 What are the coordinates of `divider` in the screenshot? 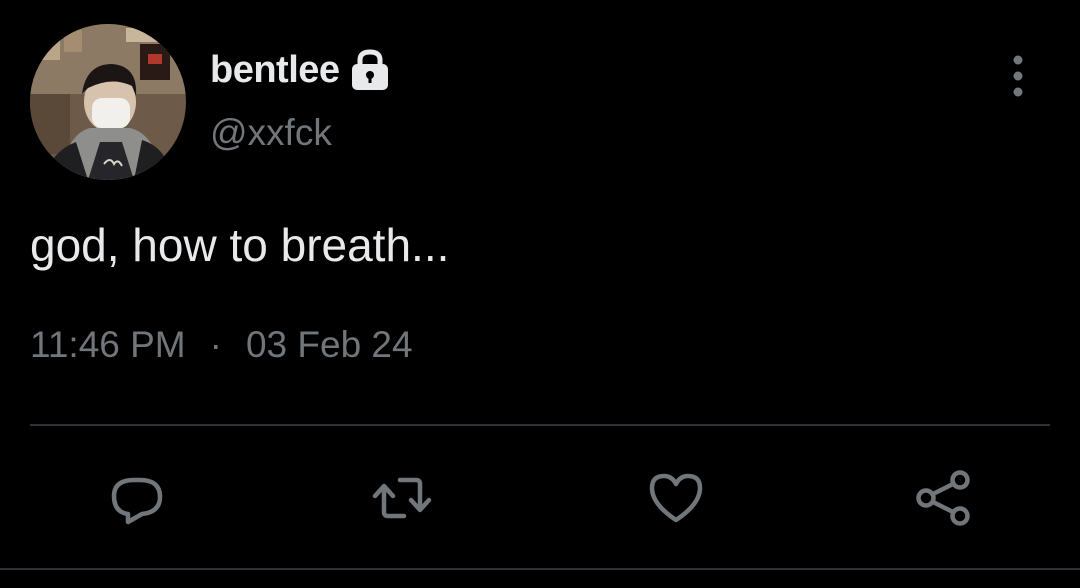 It's located at (540, 425).